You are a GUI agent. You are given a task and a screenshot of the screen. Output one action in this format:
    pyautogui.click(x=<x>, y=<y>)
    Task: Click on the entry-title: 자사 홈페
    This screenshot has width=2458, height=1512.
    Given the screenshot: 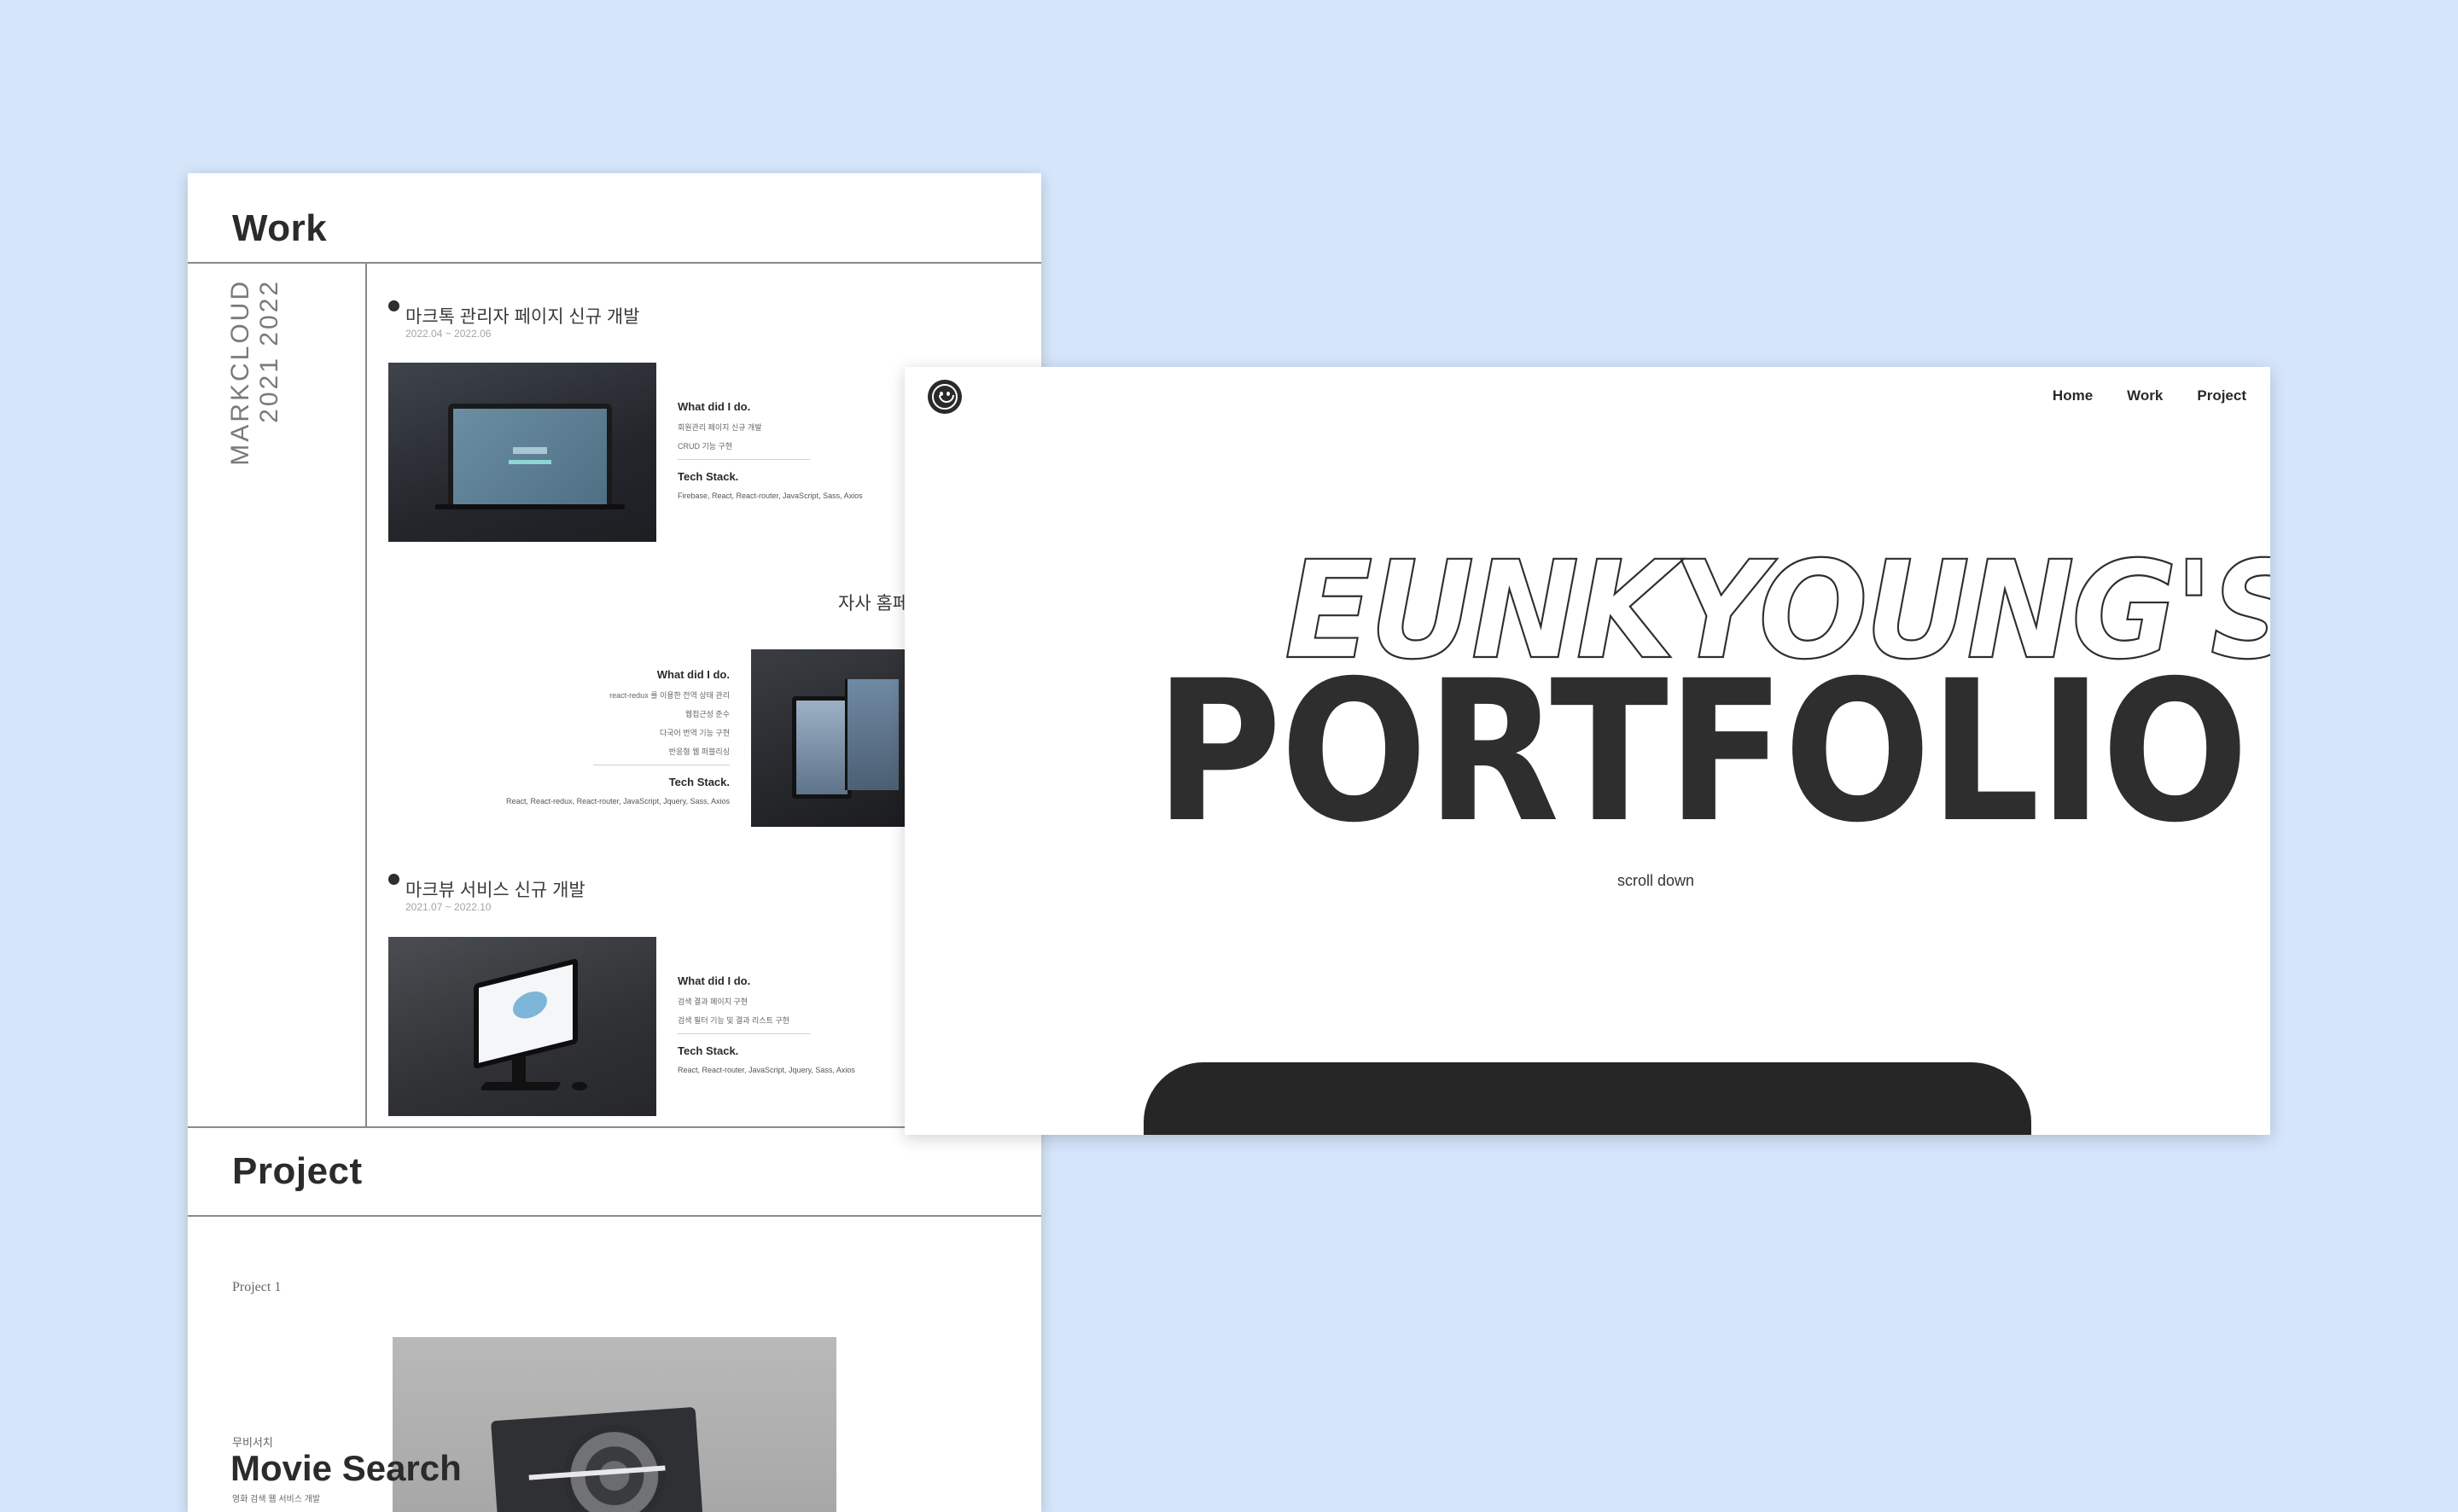 What is the action you would take?
    pyautogui.click(x=874, y=604)
    